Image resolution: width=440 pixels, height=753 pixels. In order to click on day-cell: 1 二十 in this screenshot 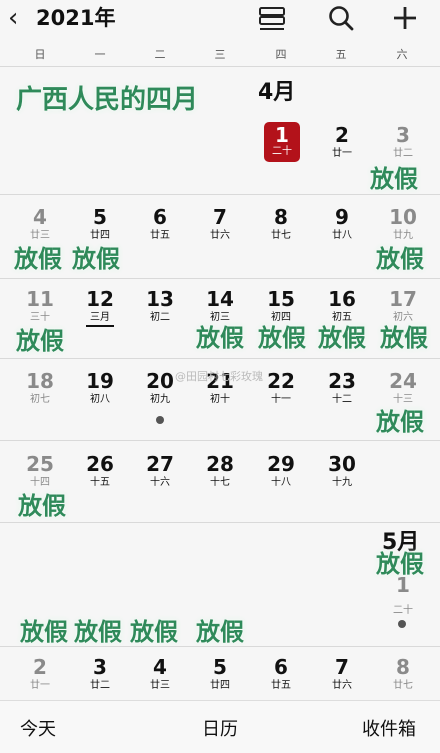, I will do `click(403, 595)`.